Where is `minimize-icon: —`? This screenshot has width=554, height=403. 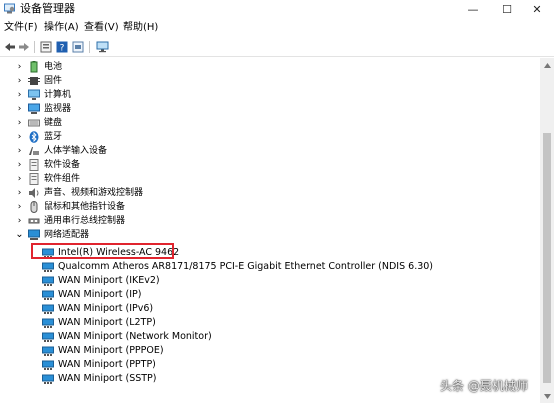 minimize-icon: — is located at coordinates (473, 9).